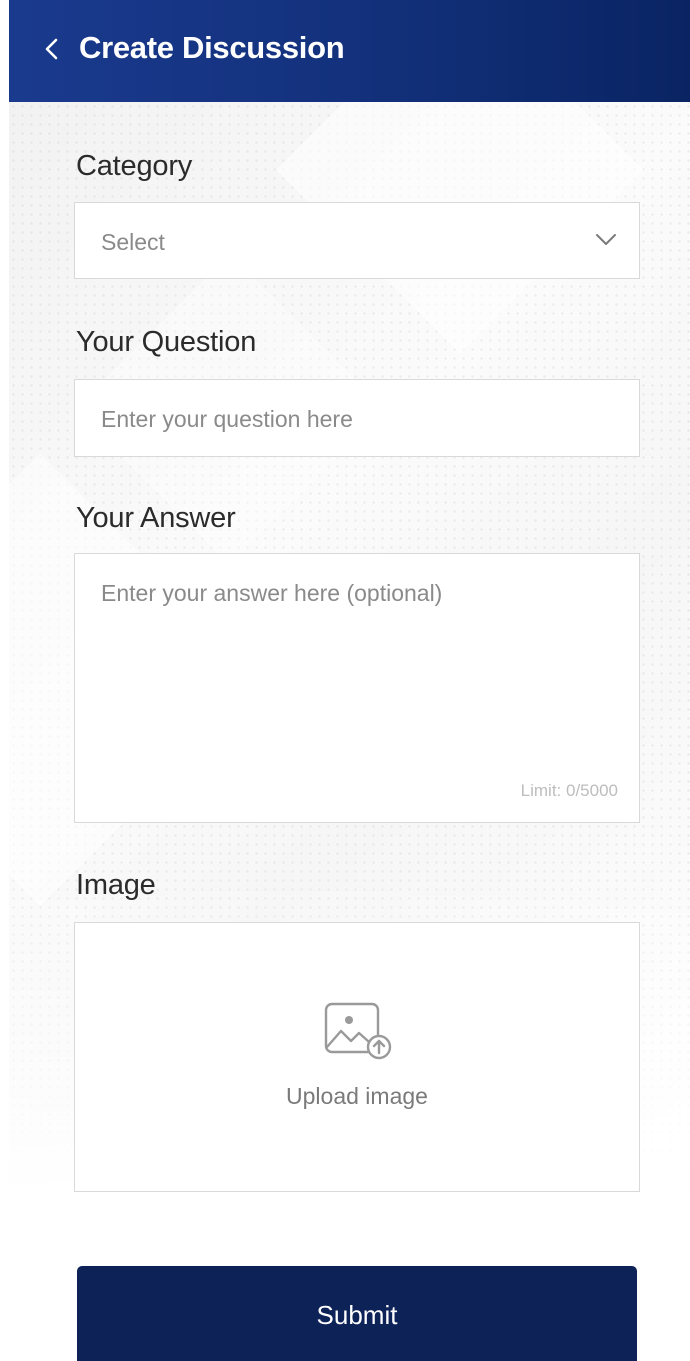  Describe the element at coordinates (156, 518) in the screenshot. I see `answer-label: Your Answer` at that location.